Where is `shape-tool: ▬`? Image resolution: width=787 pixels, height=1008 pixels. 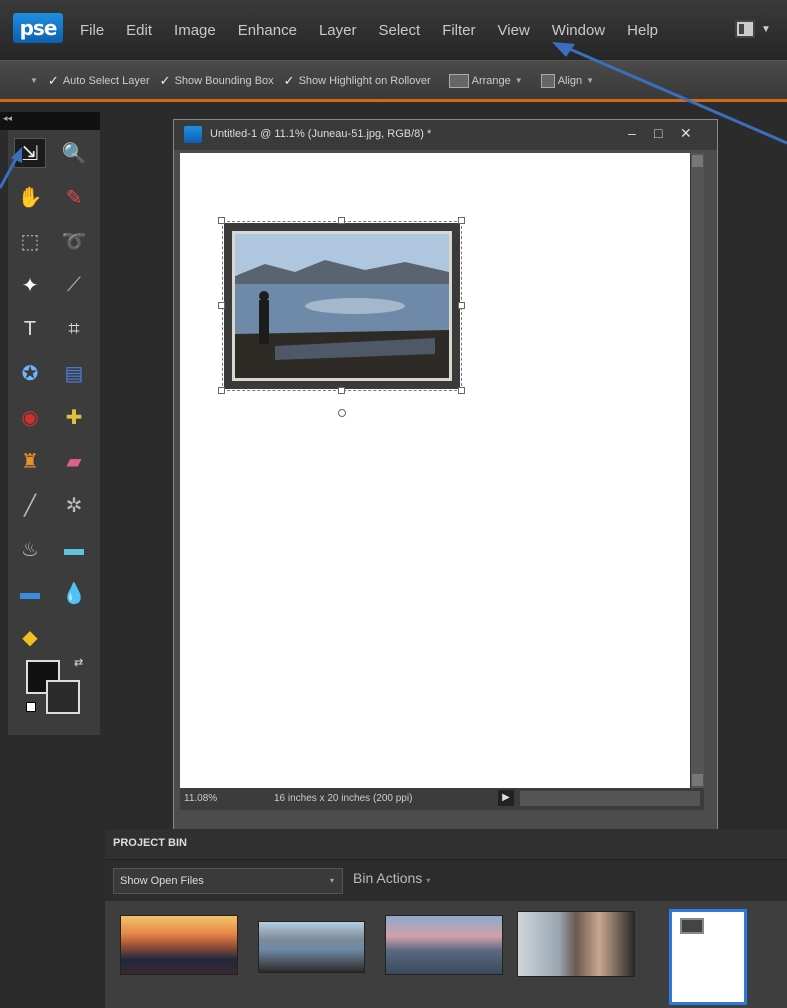
shape-tool: ▬ is located at coordinates (30, 593).